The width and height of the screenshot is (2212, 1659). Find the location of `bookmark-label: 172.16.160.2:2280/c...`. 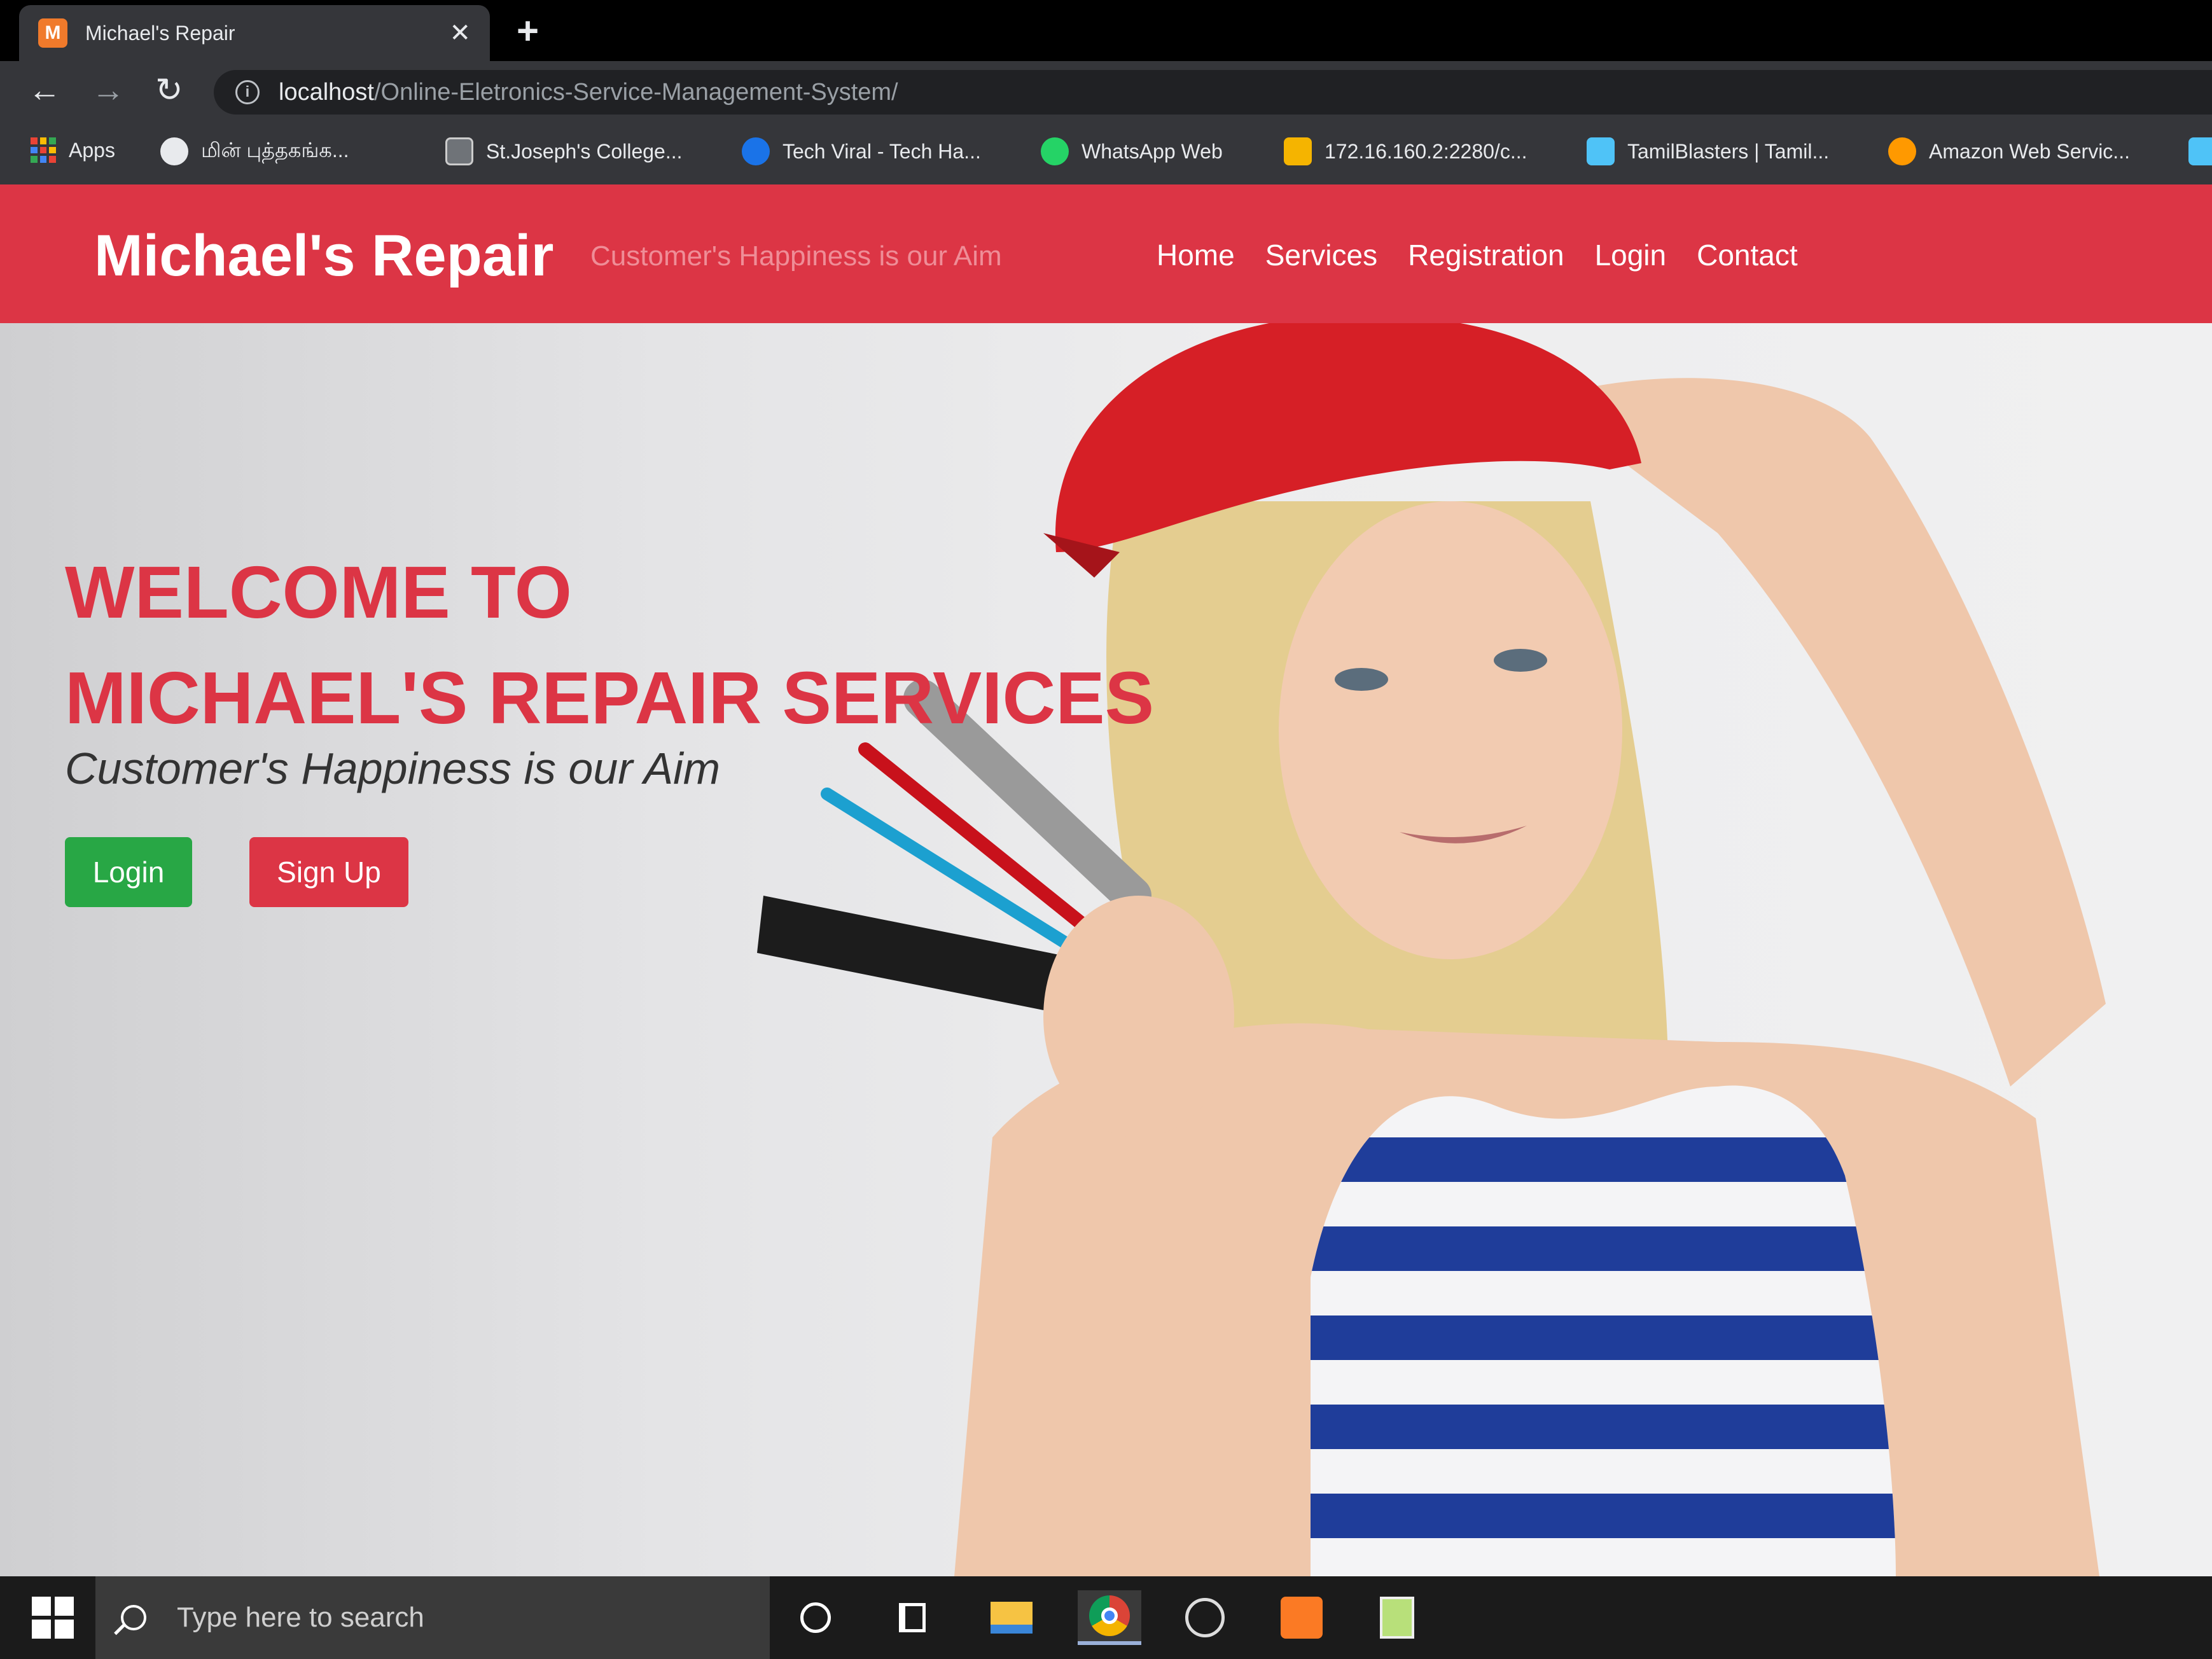

bookmark-label: 172.16.160.2:2280/c... is located at coordinates (1426, 151).